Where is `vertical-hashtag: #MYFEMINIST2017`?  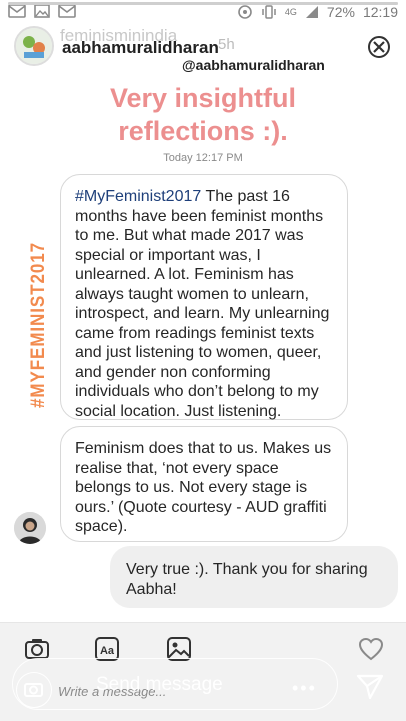 vertical-hashtag: #MYFEMINIST2017 is located at coordinates (38, 325).